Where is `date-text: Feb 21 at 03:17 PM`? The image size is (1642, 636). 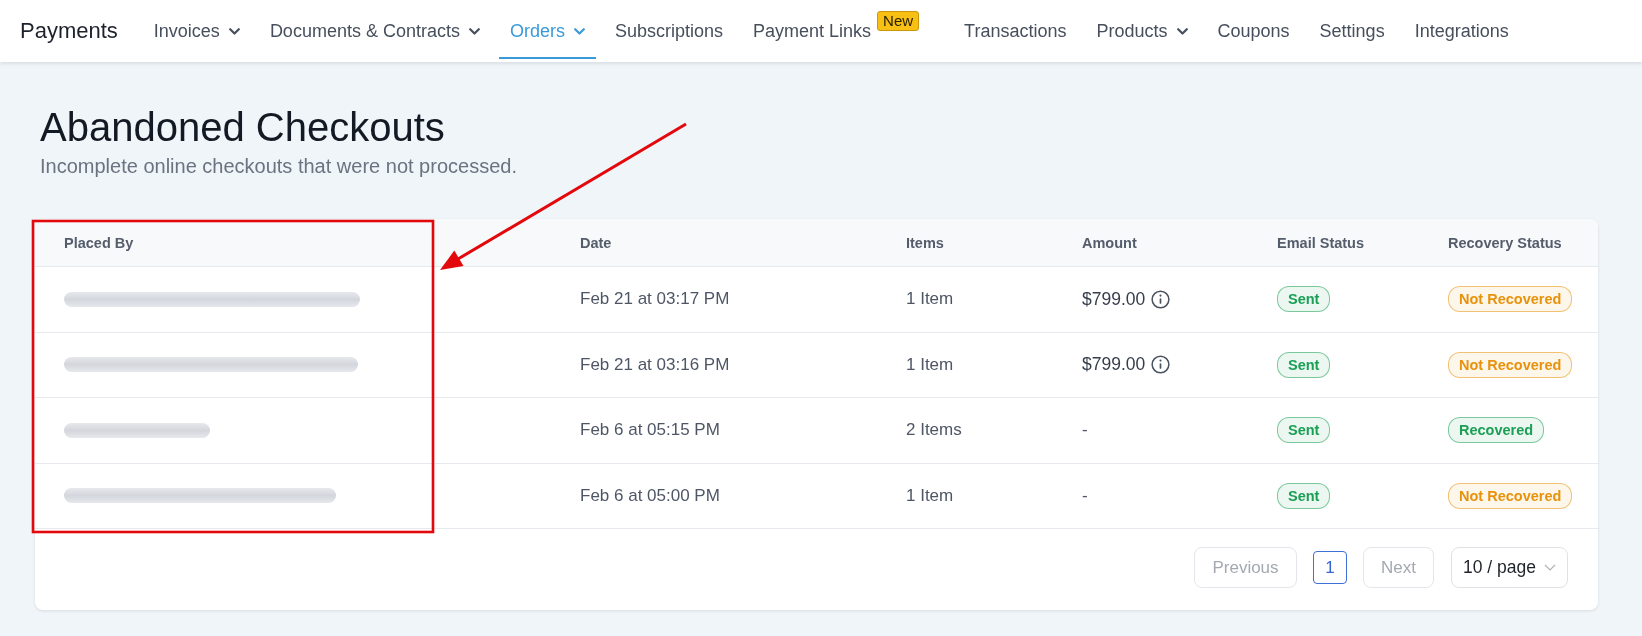 date-text: Feb 21 at 03:17 PM is located at coordinates (655, 299).